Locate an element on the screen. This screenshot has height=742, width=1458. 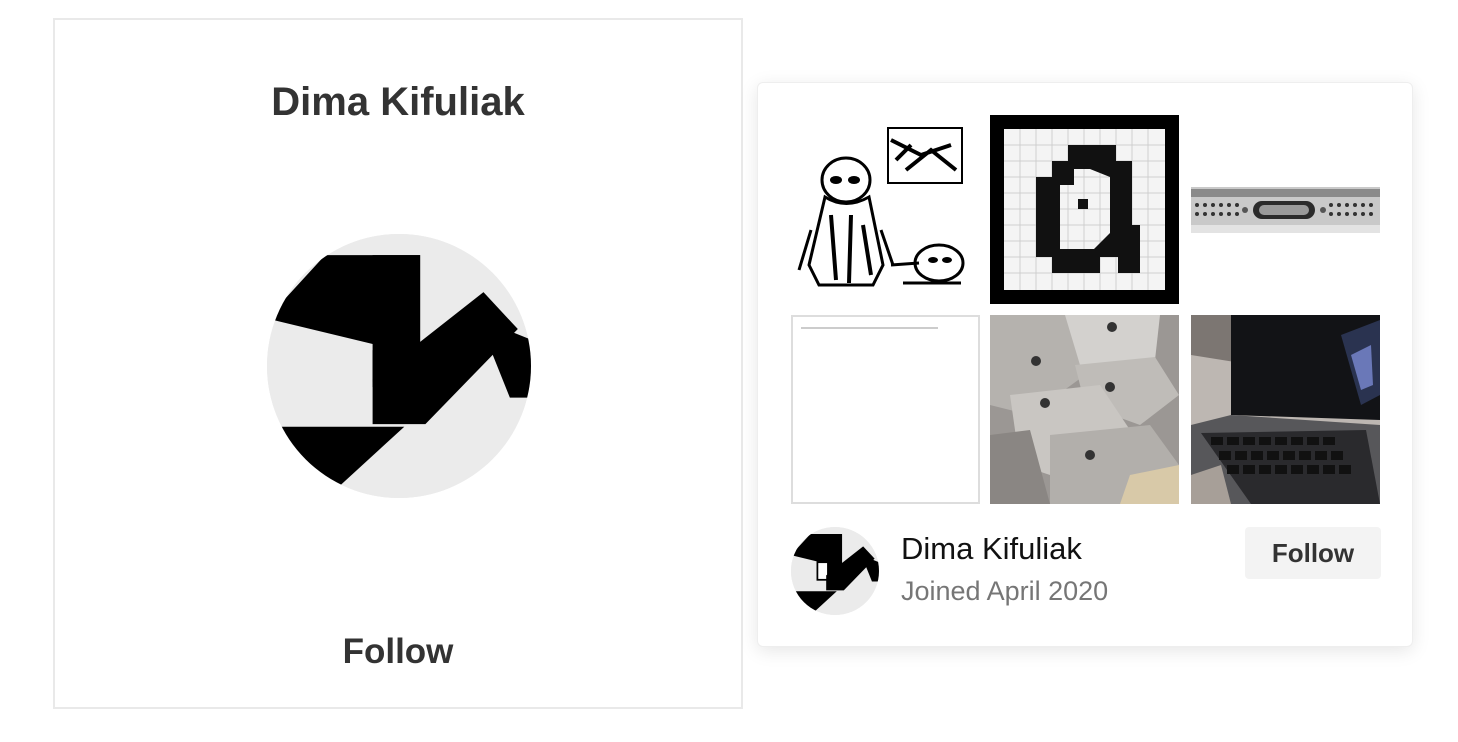
phone-port-thumbnail-icon is located at coordinates (1285, 209).